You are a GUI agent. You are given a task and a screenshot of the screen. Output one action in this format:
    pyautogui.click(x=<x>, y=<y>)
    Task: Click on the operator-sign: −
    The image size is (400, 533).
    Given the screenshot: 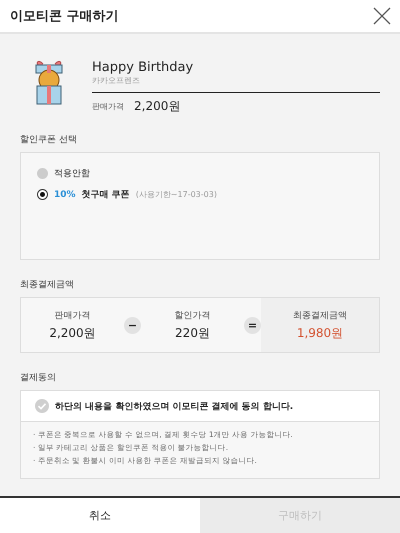 What is the action you would take?
    pyautogui.click(x=132, y=325)
    